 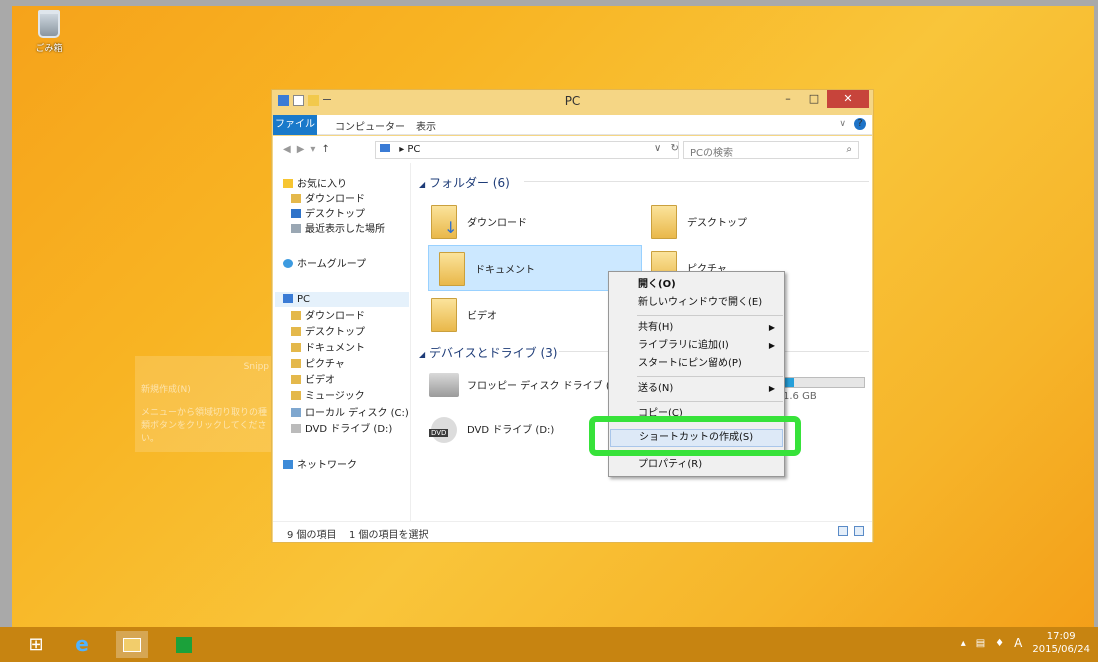 I want to click on clock-time: 17:09, so click(x=1061, y=636).